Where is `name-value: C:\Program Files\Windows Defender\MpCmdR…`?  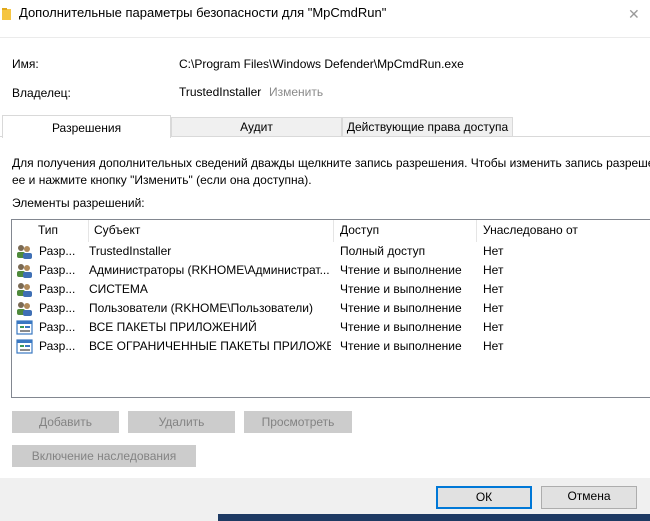
name-value: C:\Program Files\Windows Defender\MpCmdR… is located at coordinates (321, 64).